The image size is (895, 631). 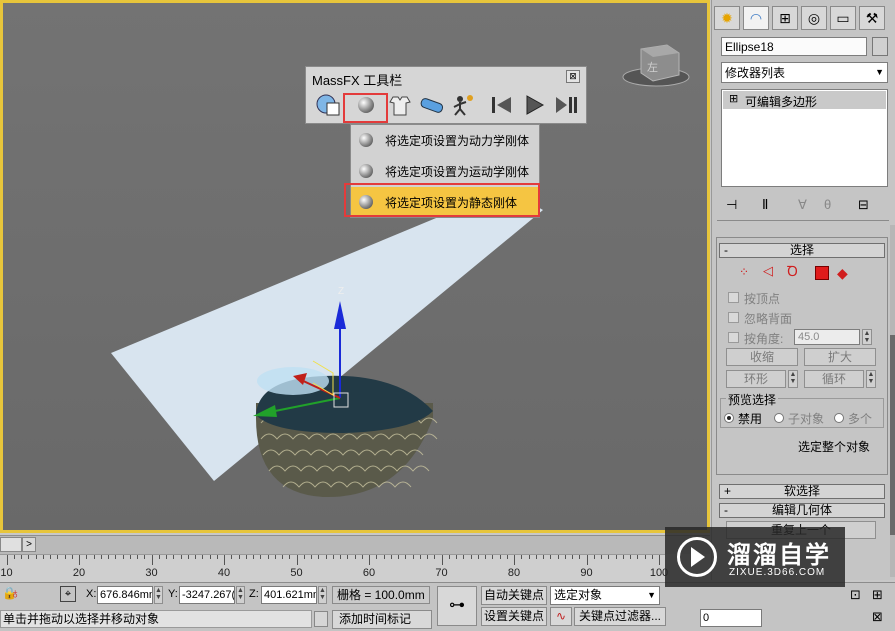 I want to click on time-slider-thumb, so click(x=11, y=544).